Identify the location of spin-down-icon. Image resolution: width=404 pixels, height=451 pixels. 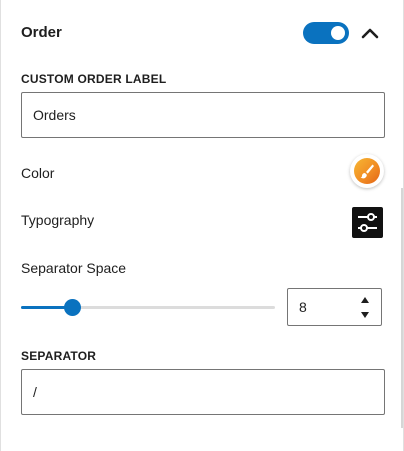
(365, 315).